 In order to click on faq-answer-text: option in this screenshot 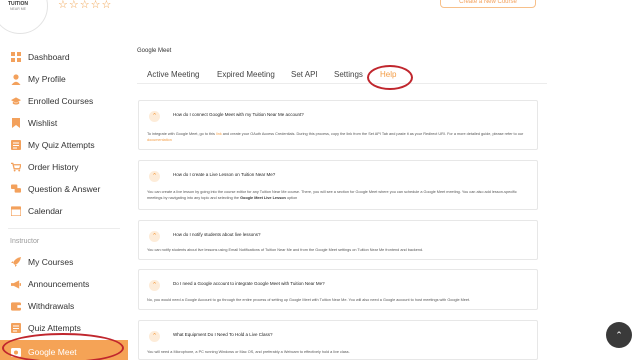, I will do `click(292, 198)`.